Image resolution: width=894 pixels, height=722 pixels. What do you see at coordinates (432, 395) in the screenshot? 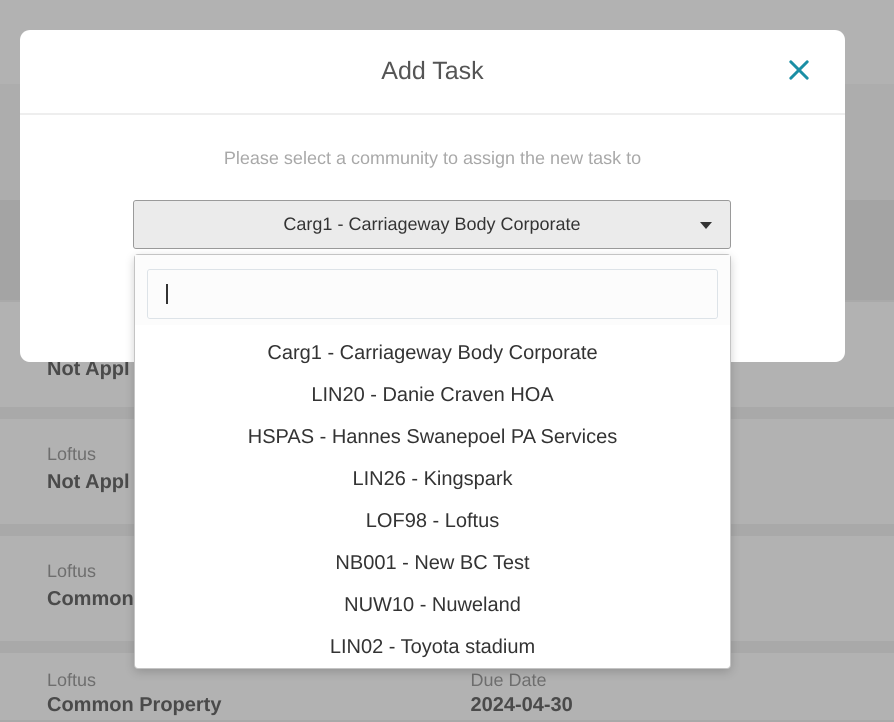
I see `dropdown-option: LIN20 - Danie Craven HOA` at bounding box center [432, 395].